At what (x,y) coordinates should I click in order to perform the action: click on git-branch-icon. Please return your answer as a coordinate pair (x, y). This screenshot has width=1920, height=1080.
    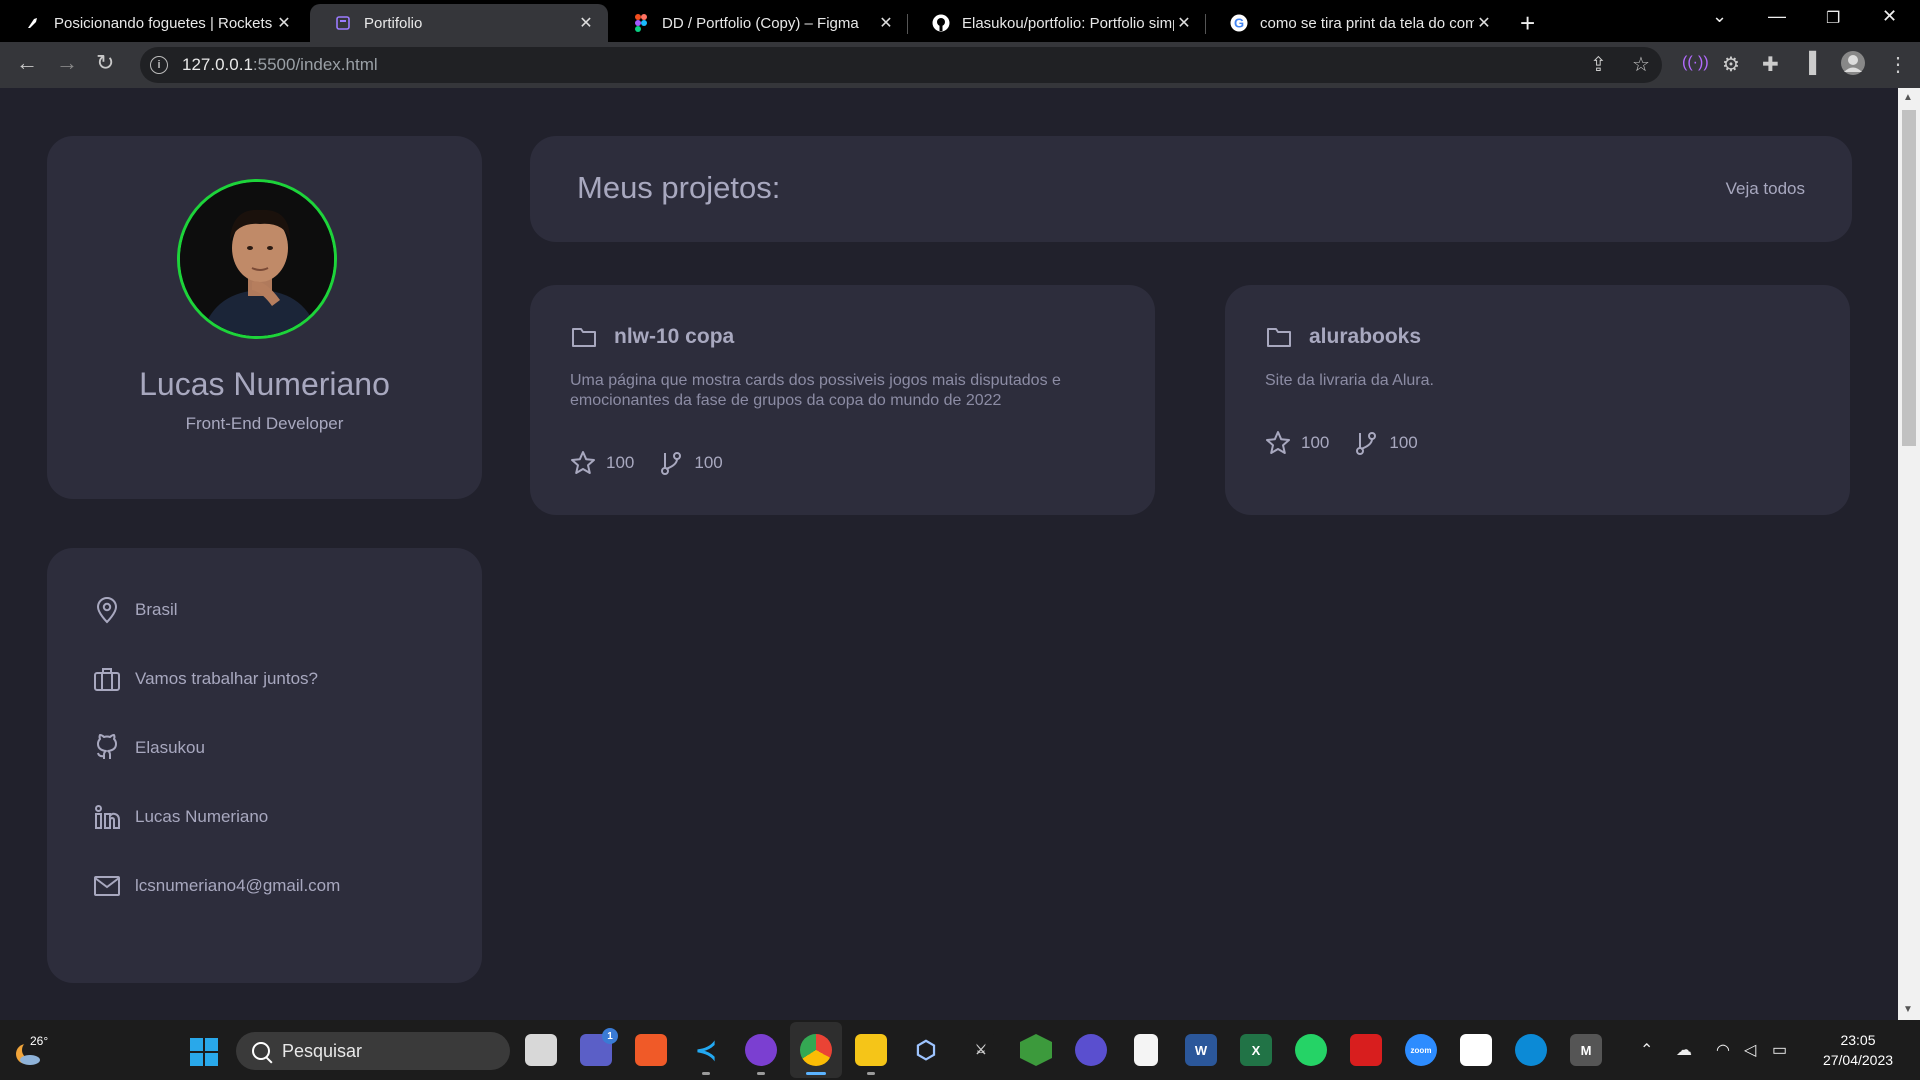
    Looking at the image, I should click on (671, 463).